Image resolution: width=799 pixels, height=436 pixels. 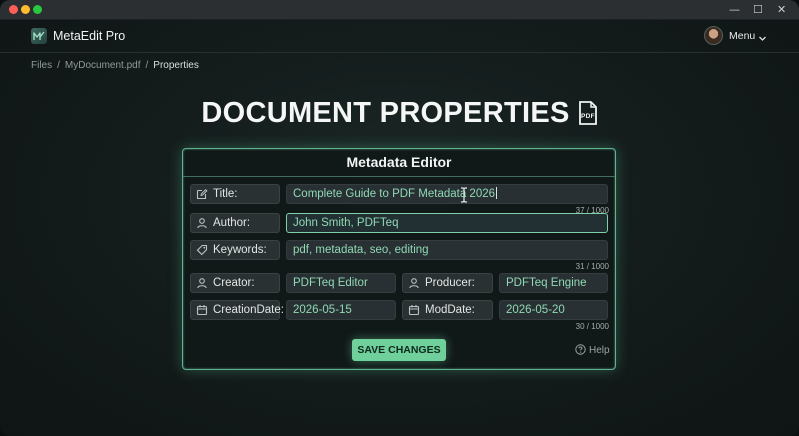 I want to click on creation-date-label-text: CreationDate:, so click(x=248, y=310).